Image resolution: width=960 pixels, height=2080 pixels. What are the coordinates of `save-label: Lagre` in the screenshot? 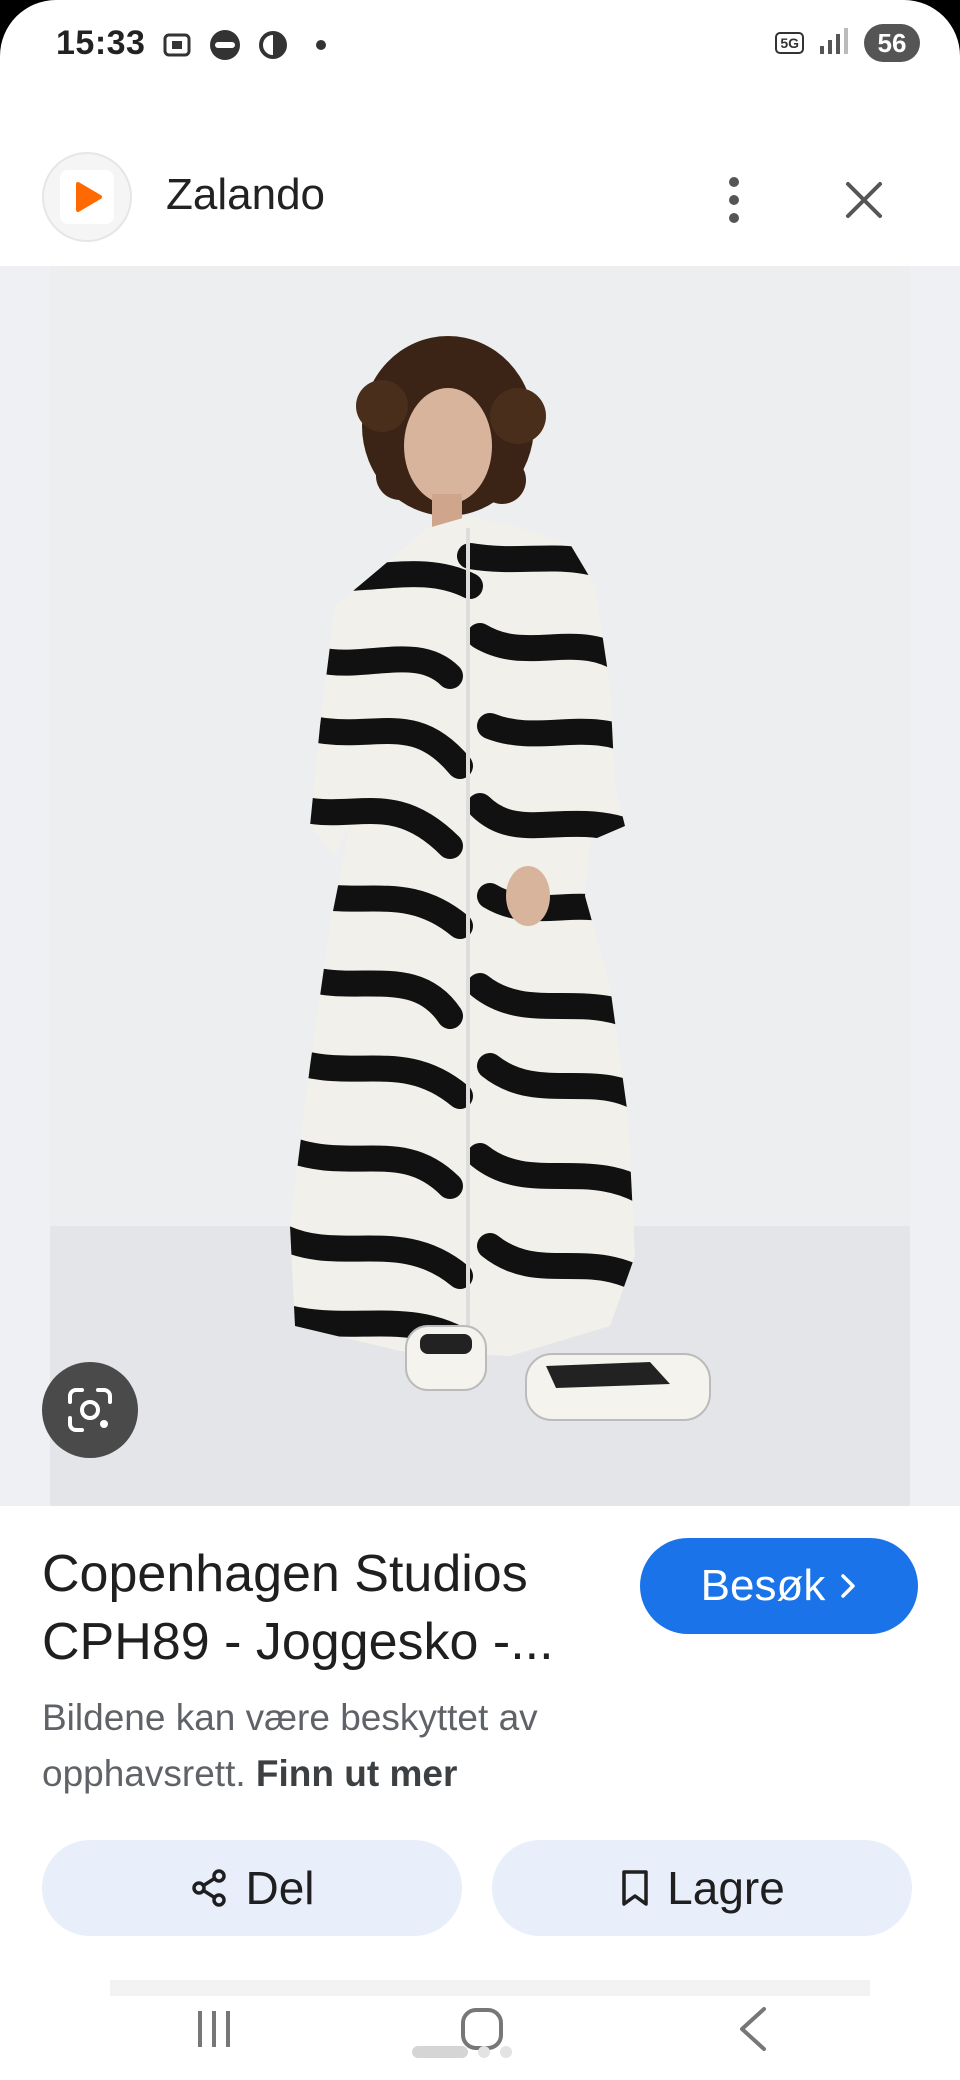 It's located at (726, 1888).